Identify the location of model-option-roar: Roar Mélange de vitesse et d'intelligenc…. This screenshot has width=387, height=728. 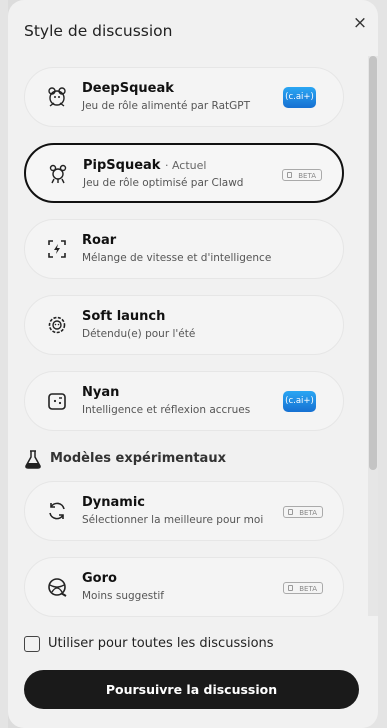
(184, 249).